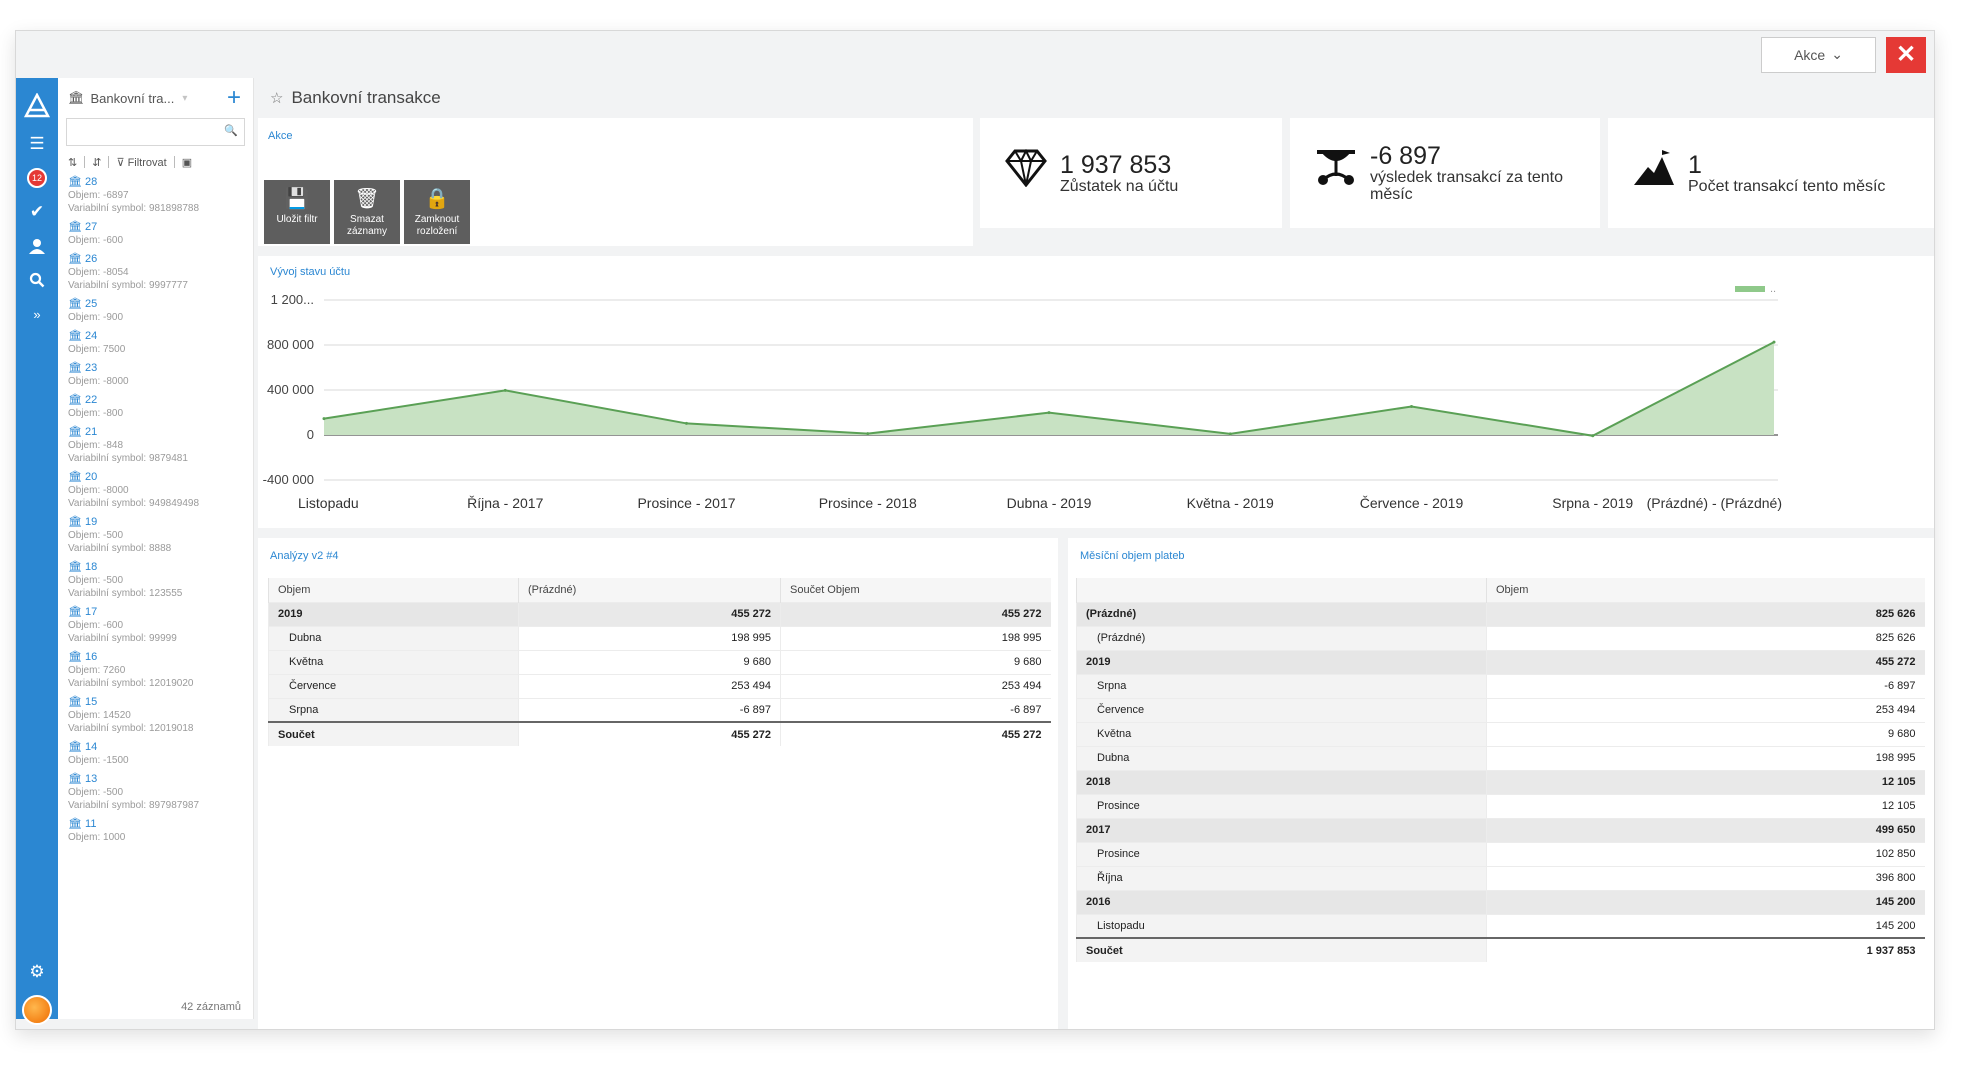 The width and height of the screenshot is (1968, 1080). What do you see at coordinates (1500, 949) in the screenshot?
I see `table-row: Součet 1 937 853` at bounding box center [1500, 949].